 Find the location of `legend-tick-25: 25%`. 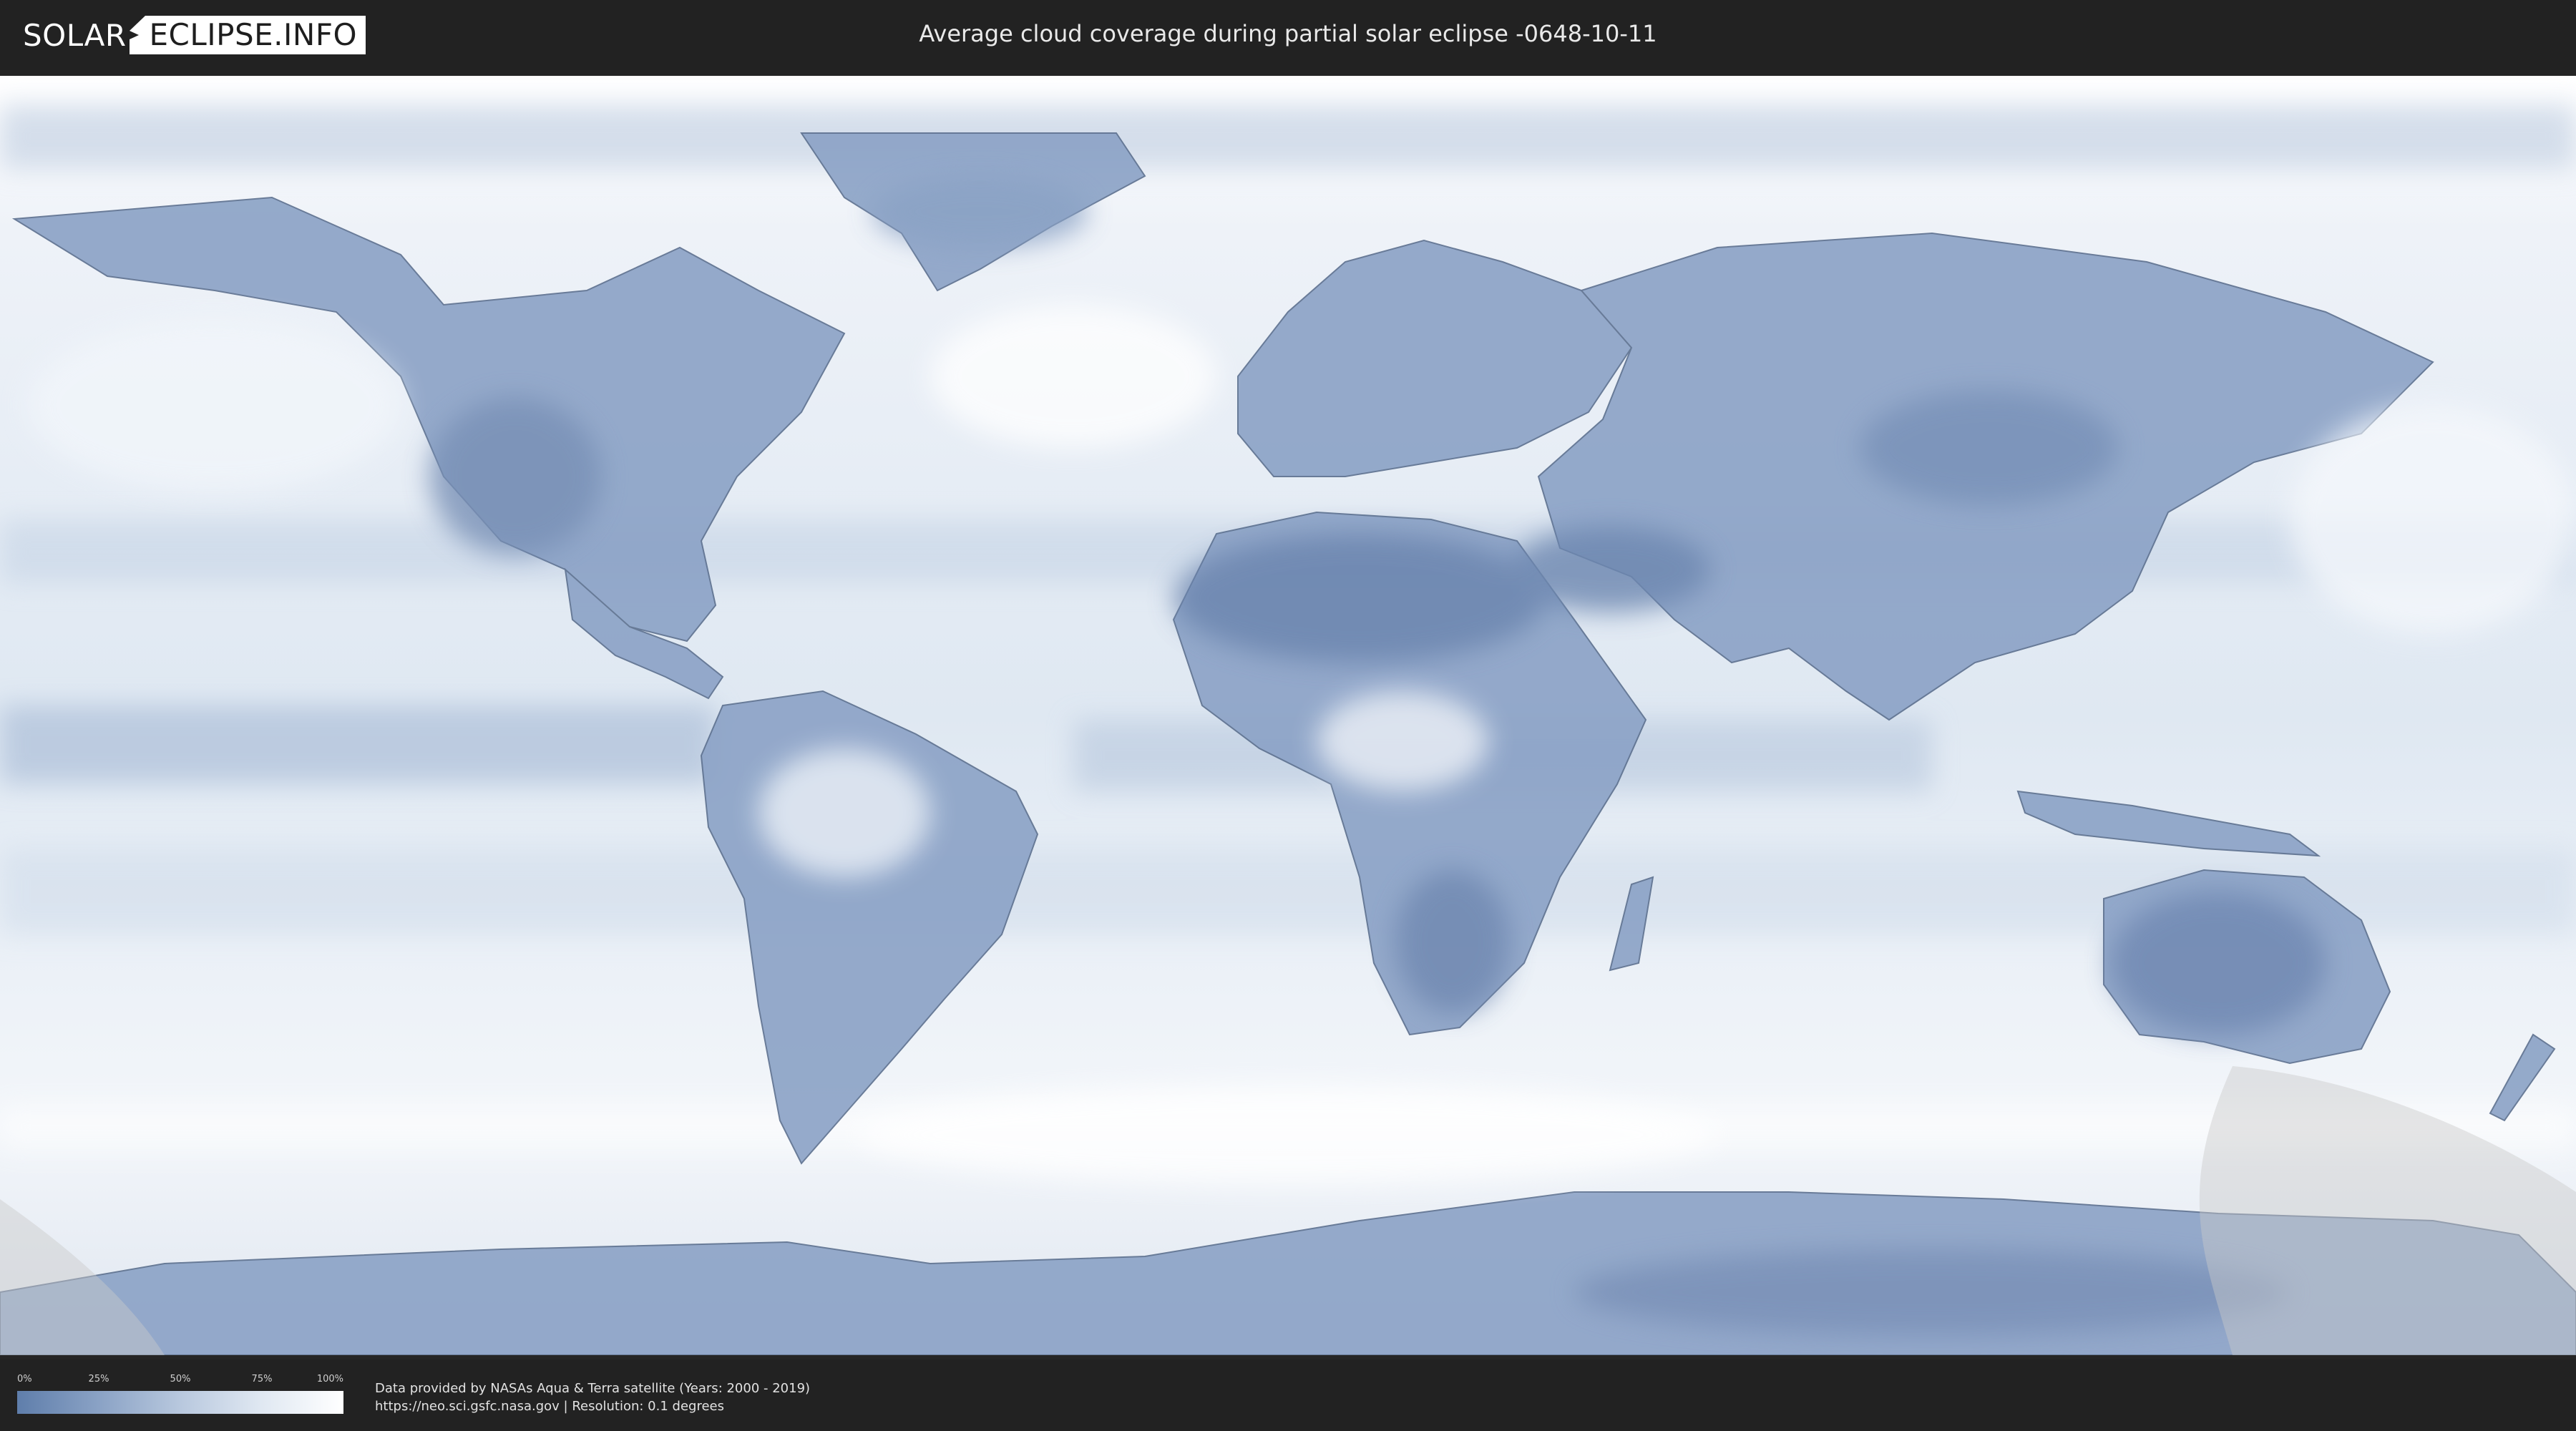

legend-tick-25: 25% is located at coordinates (98, 1379).